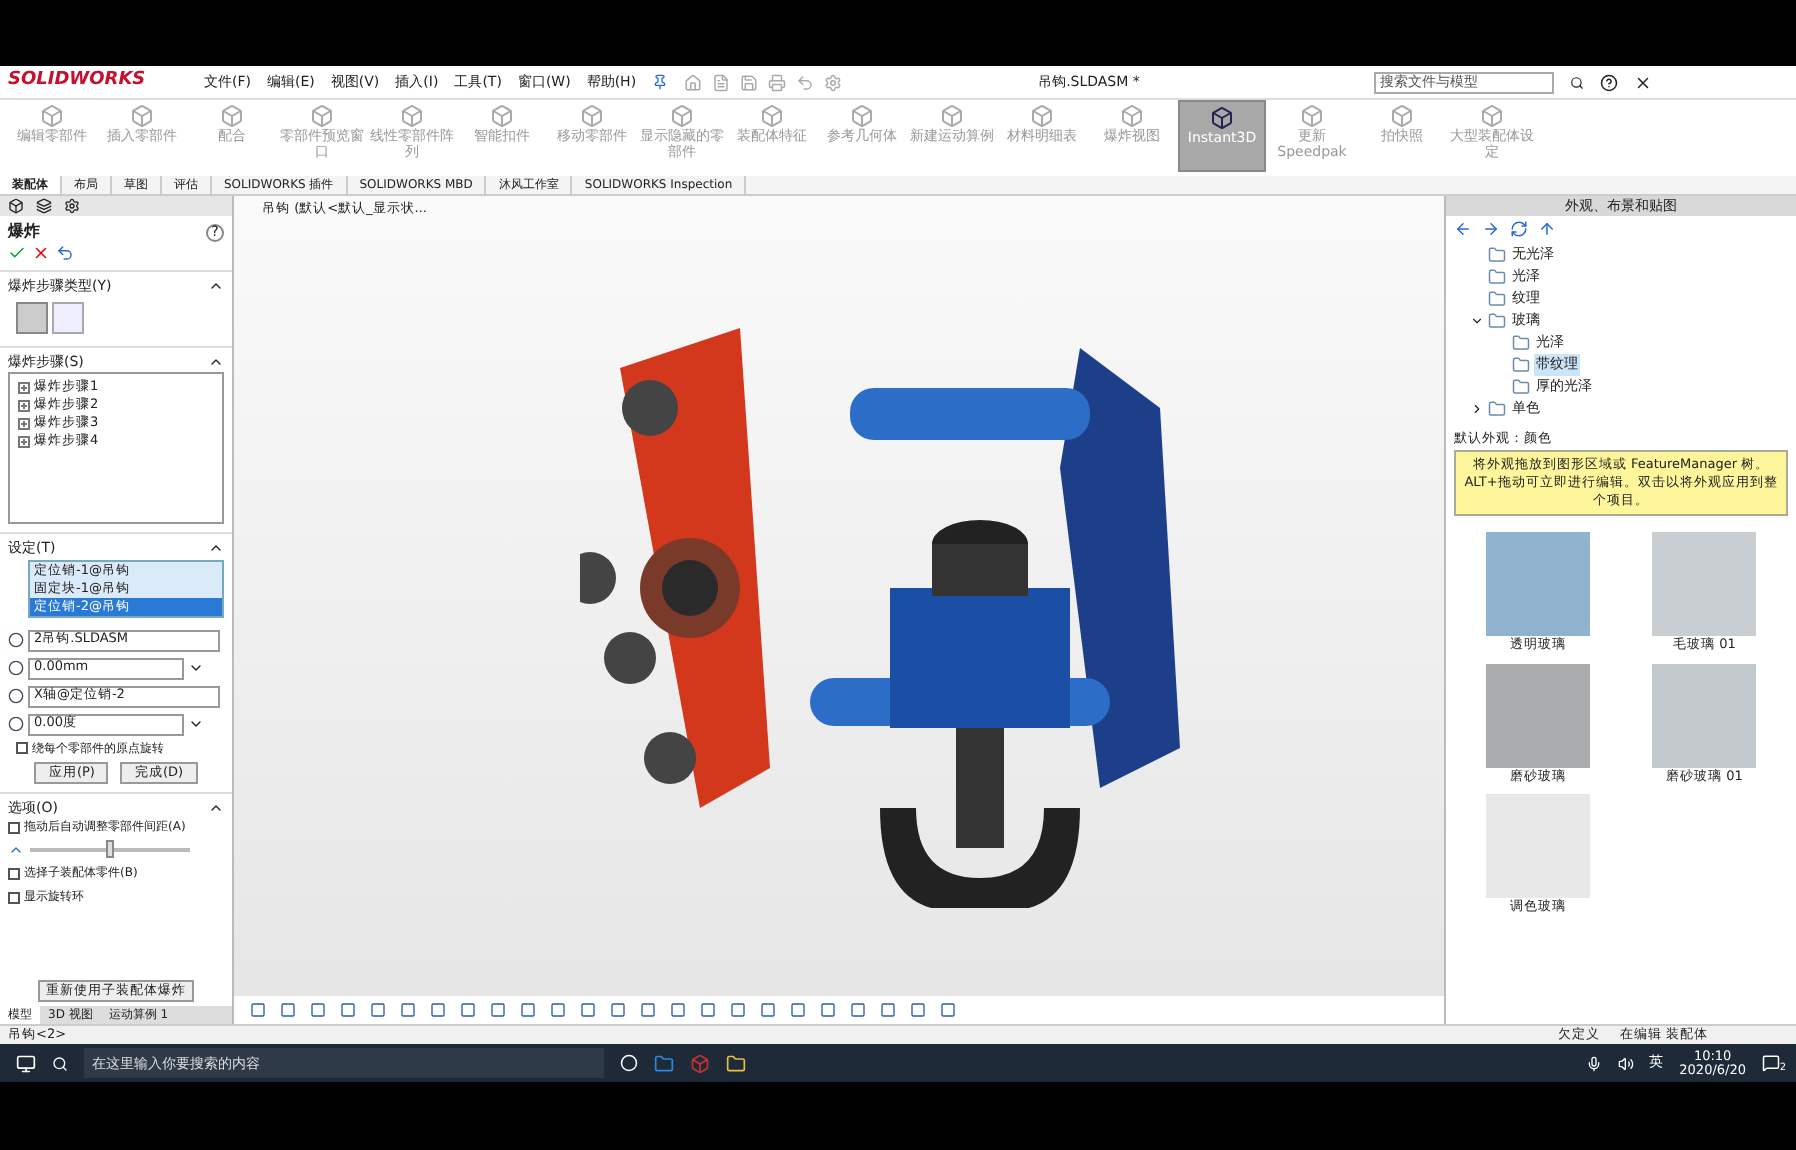  Describe the element at coordinates (833, 82) in the screenshot. I see `settings-icon` at that location.